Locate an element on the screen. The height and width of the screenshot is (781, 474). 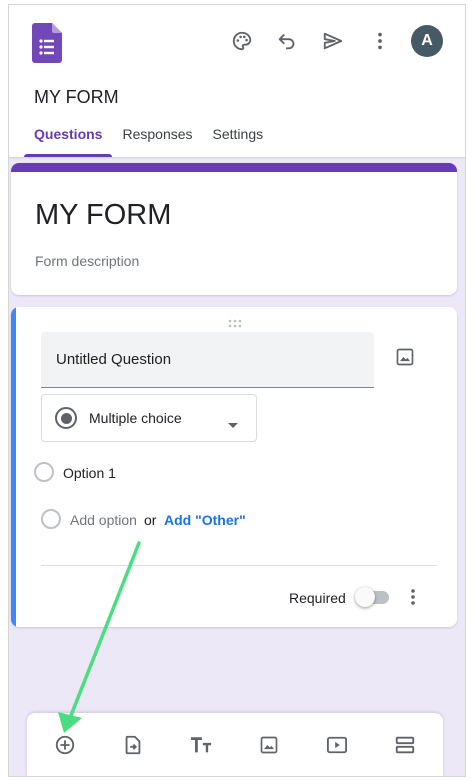
tab-settings: Settings is located at coordinates (238, 140).